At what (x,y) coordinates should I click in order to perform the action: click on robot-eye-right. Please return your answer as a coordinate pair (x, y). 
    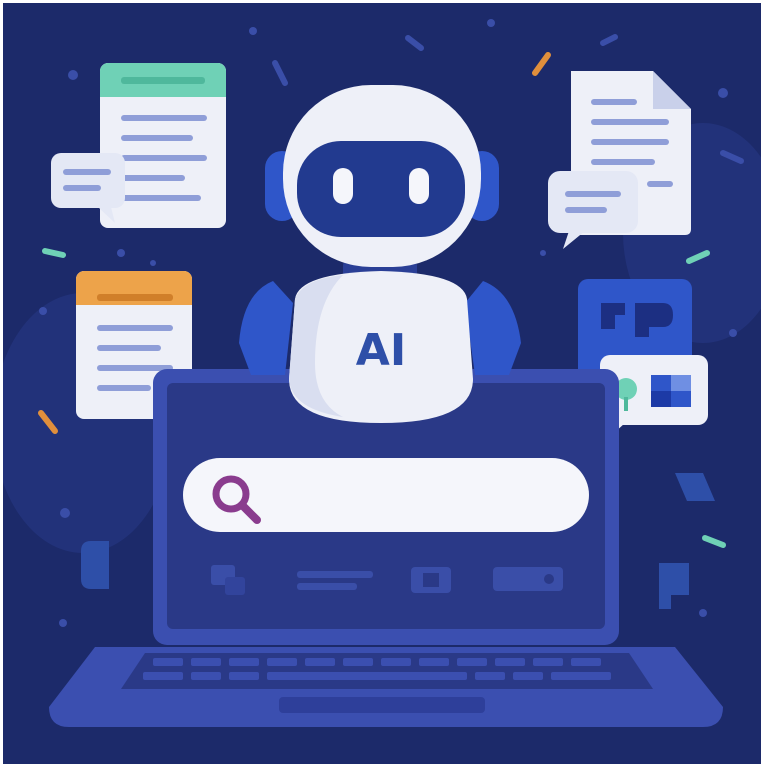
    Looking at the image, I should click on (419, 186).